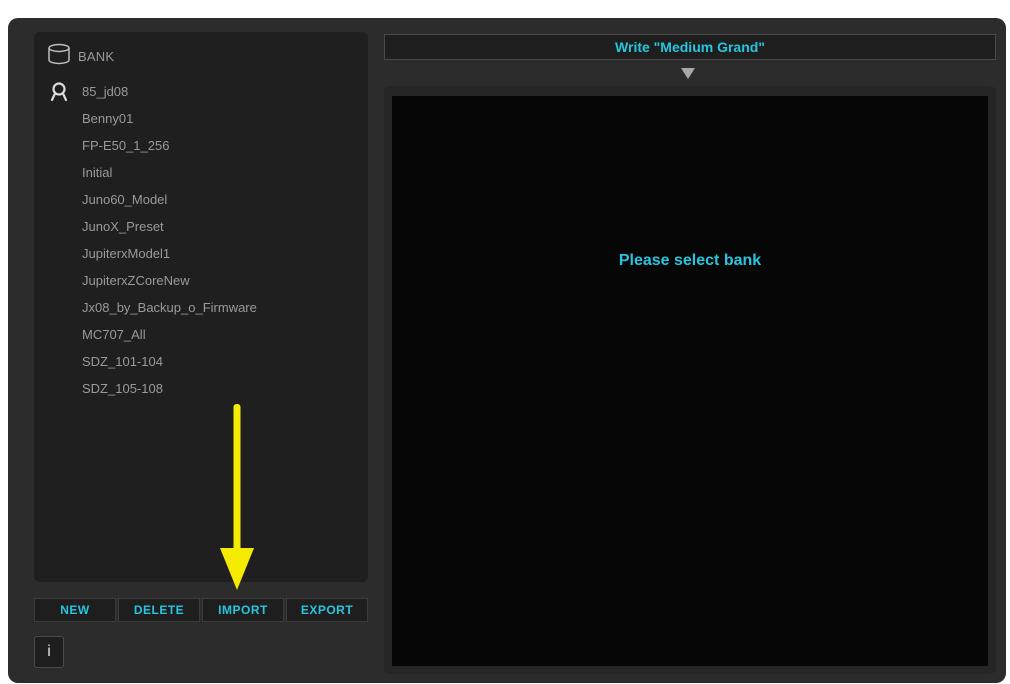 The image size is (1010, 684). Describe the element at coordinates (201, 388) in the screenshot. I see `bank-item: SDZ_105-108` at that location.